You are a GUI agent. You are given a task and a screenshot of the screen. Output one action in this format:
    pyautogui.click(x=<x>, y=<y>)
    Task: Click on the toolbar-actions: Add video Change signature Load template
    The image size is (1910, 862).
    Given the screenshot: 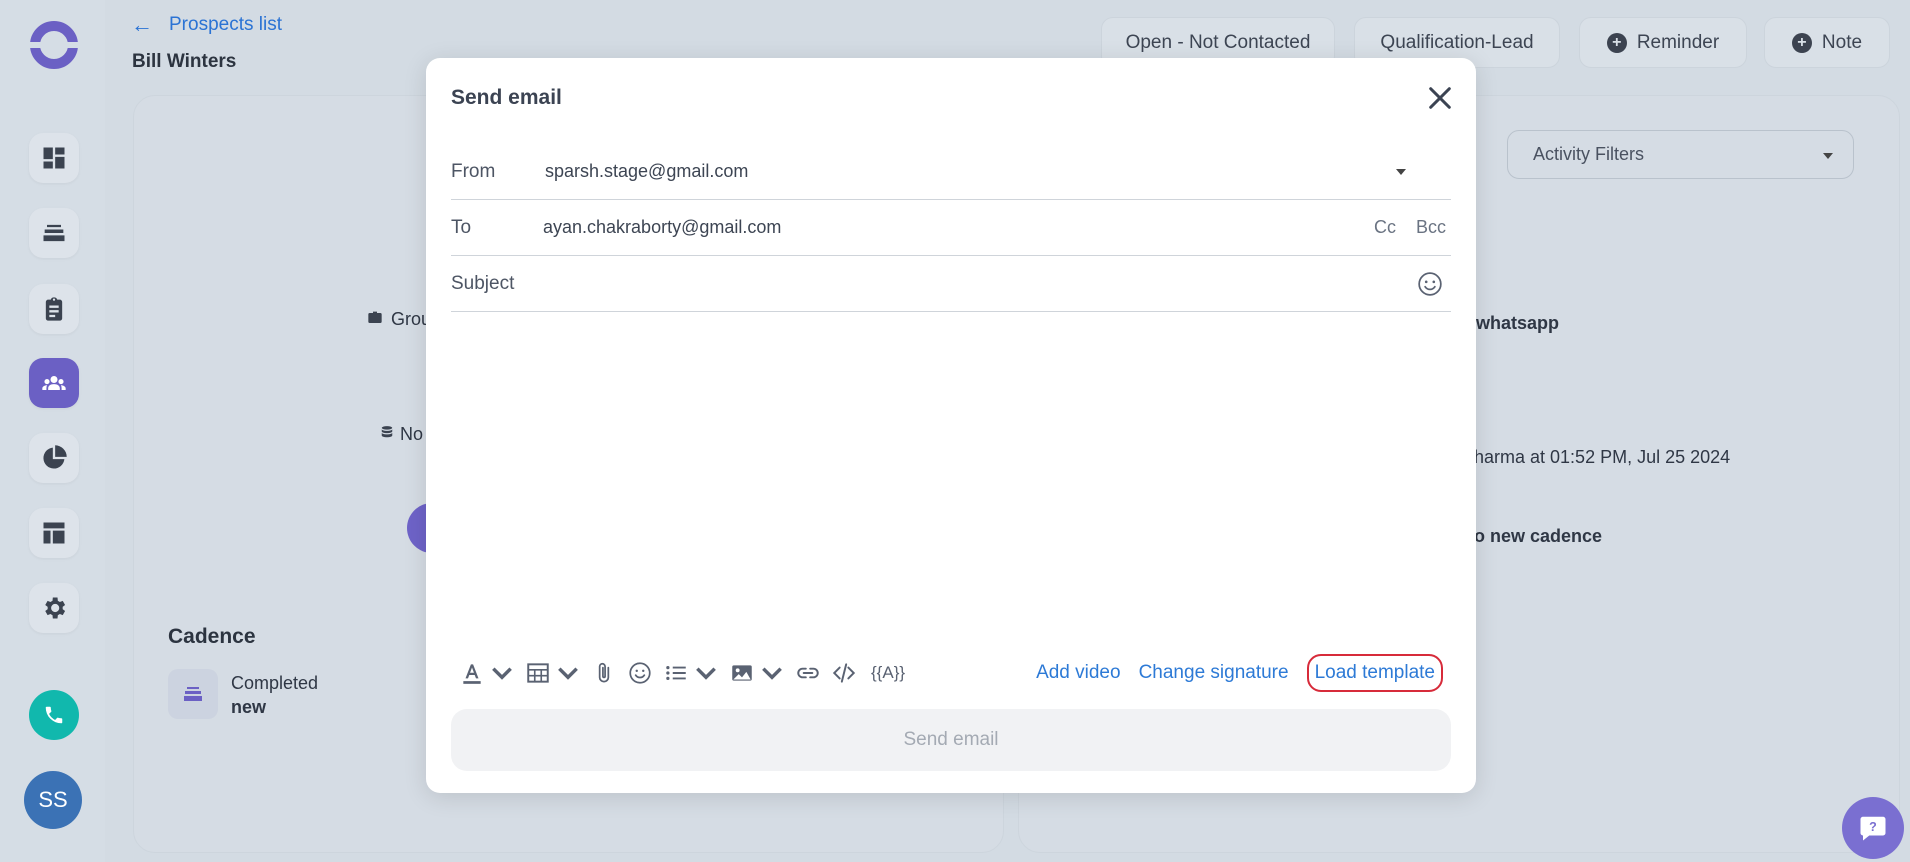 What is the action you would take?
    pyautogui.click(x=1239, y=673)
    